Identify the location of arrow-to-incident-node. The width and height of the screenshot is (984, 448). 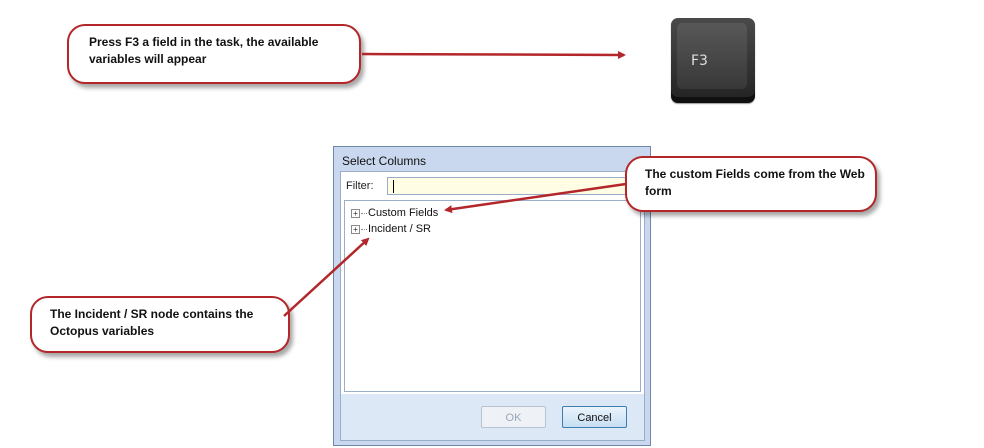
(326, 277).